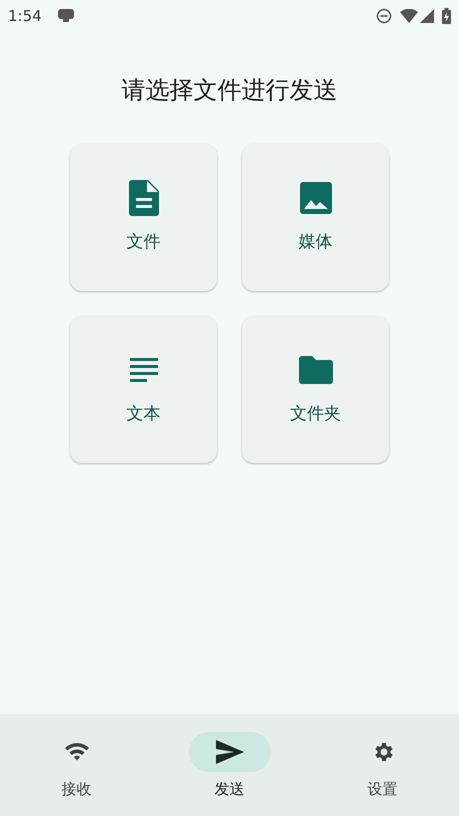  What do you see at coordinates (315, 389) in the screenshot?
I see `option-card: 文件夹` at bounding box center [315, 389].